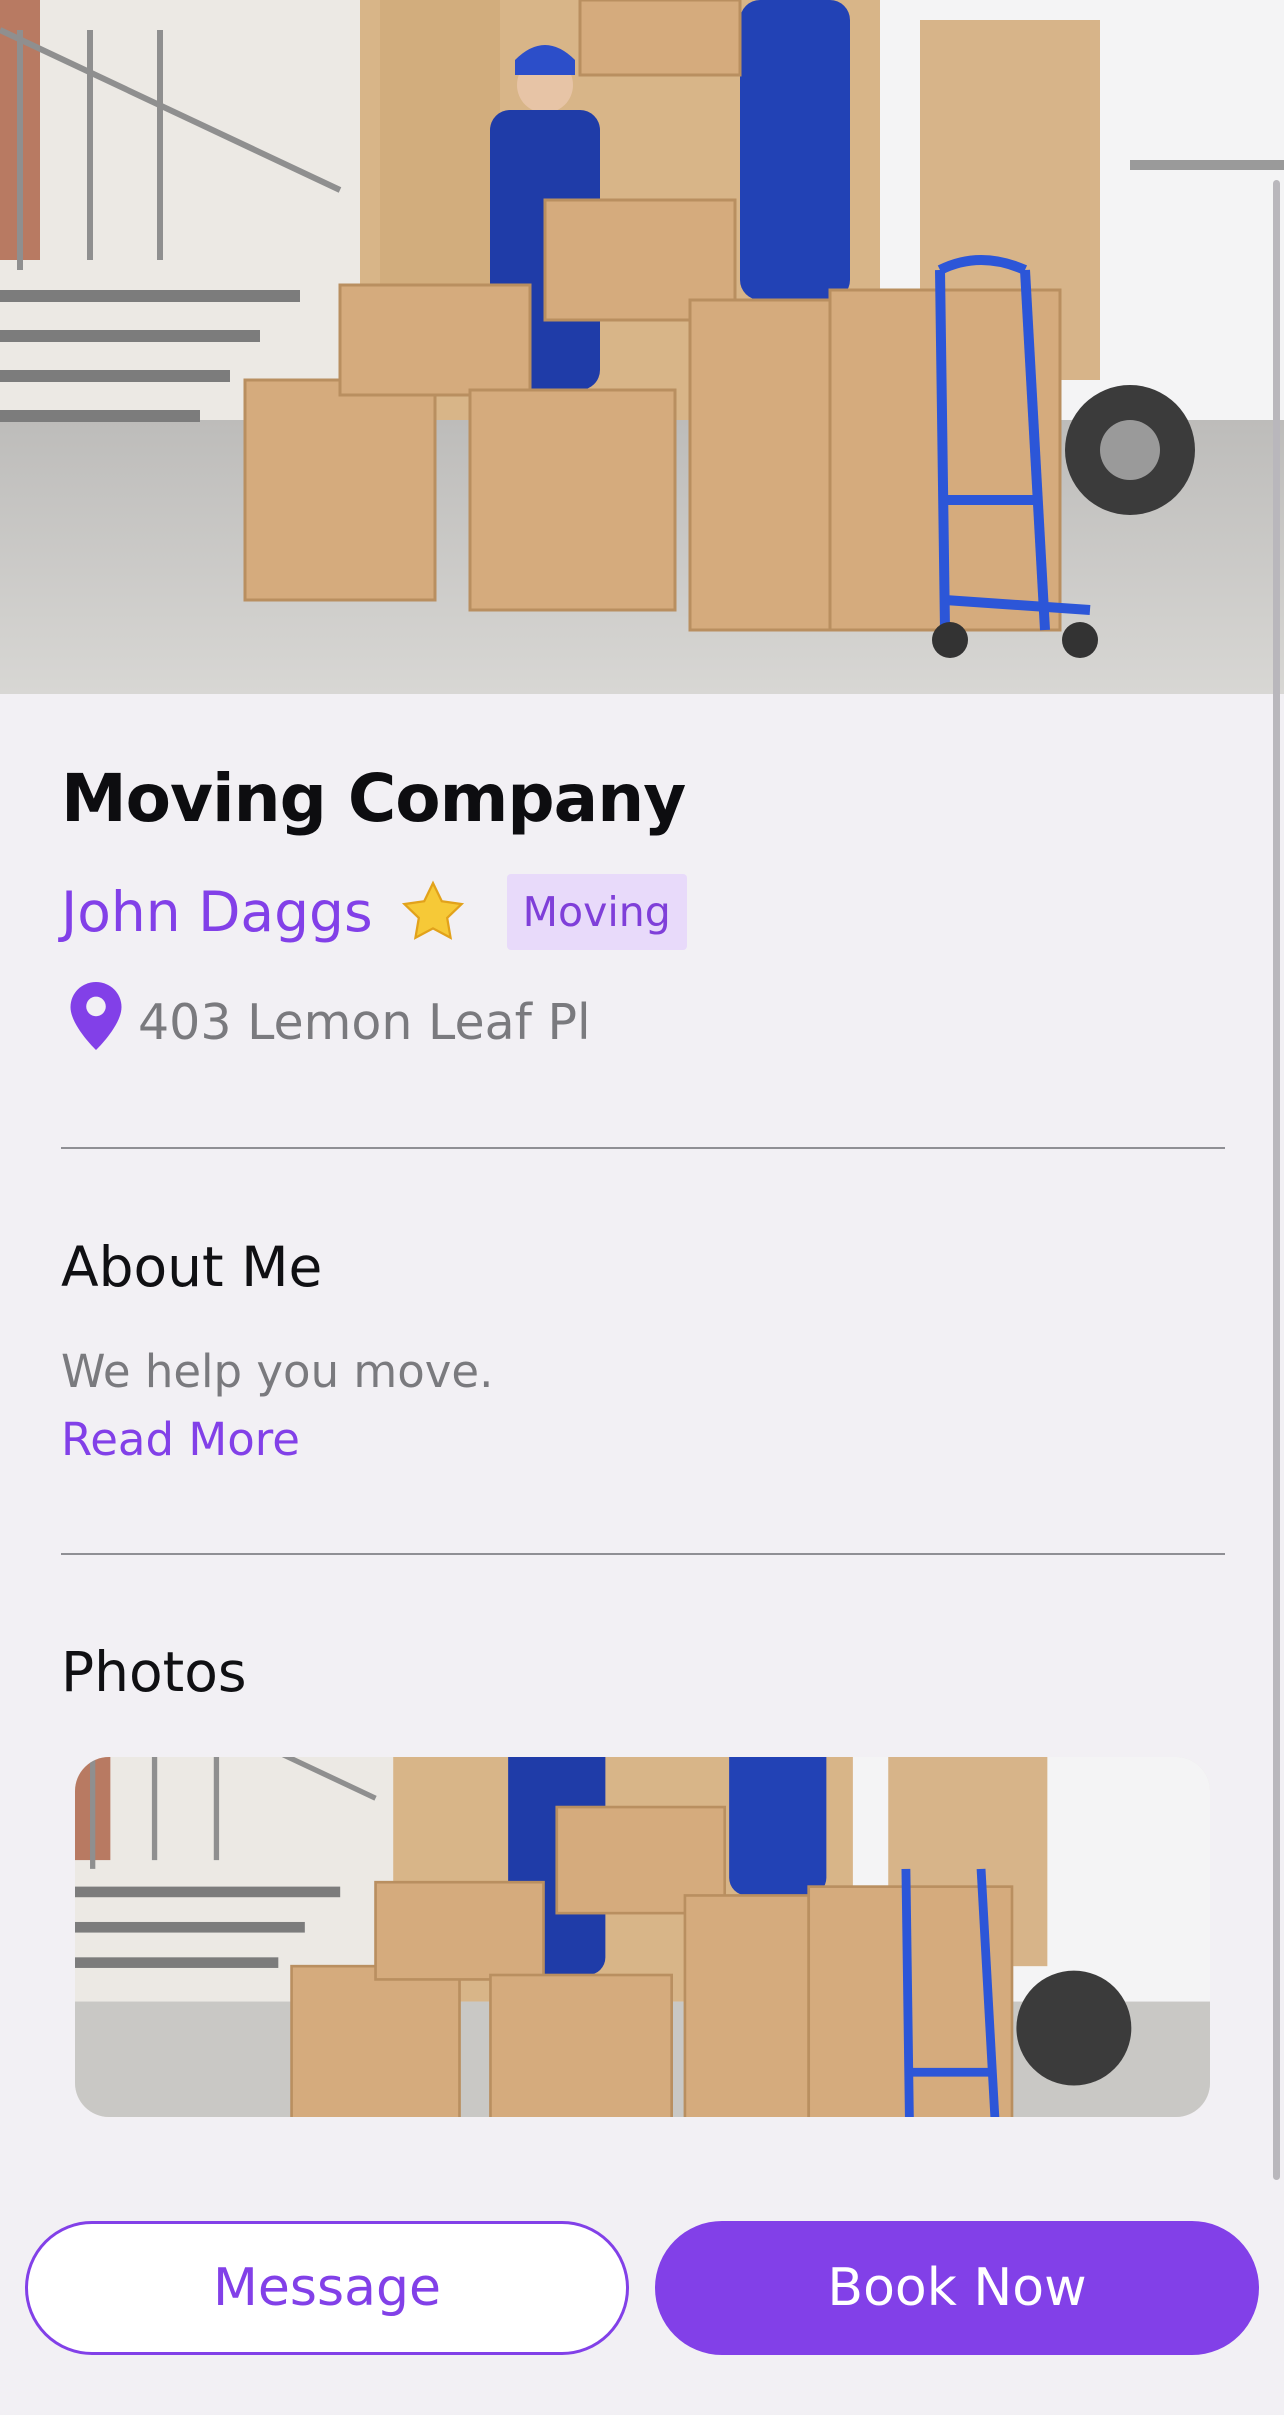 The image size is (1284, 2415). Describe the element at coordinates (432, 910) in the screenshot. I see `star-icon` at that location.